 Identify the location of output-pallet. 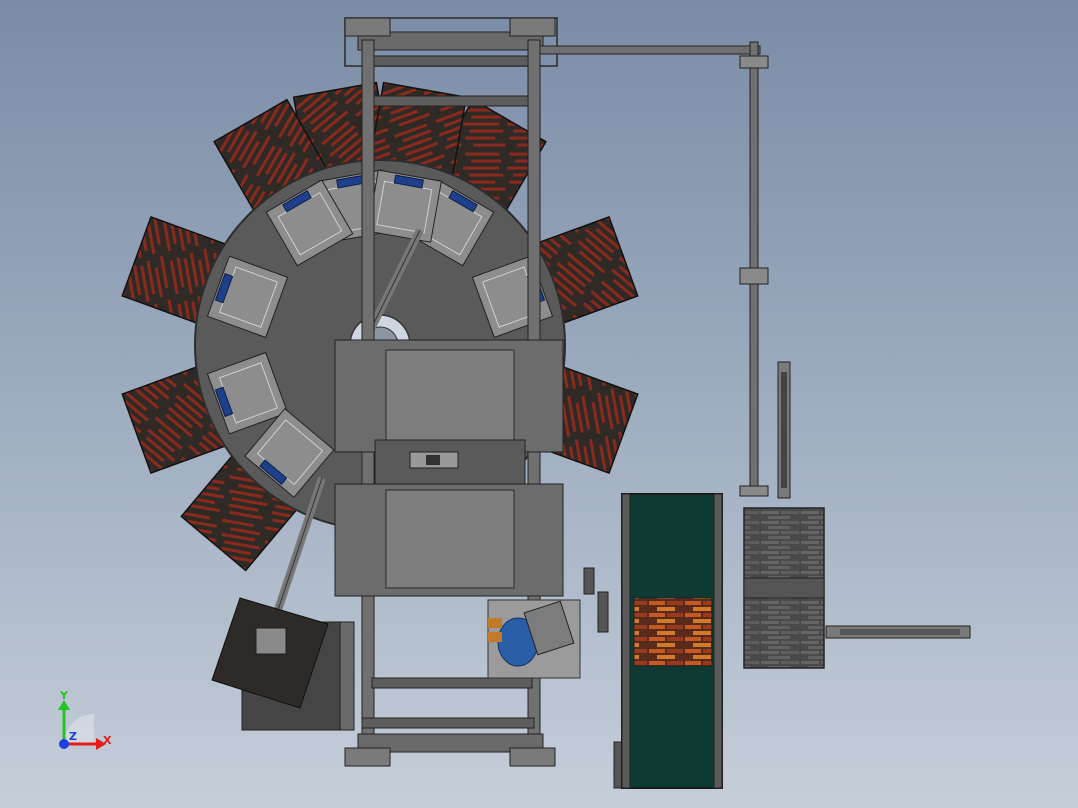
(283, 664).